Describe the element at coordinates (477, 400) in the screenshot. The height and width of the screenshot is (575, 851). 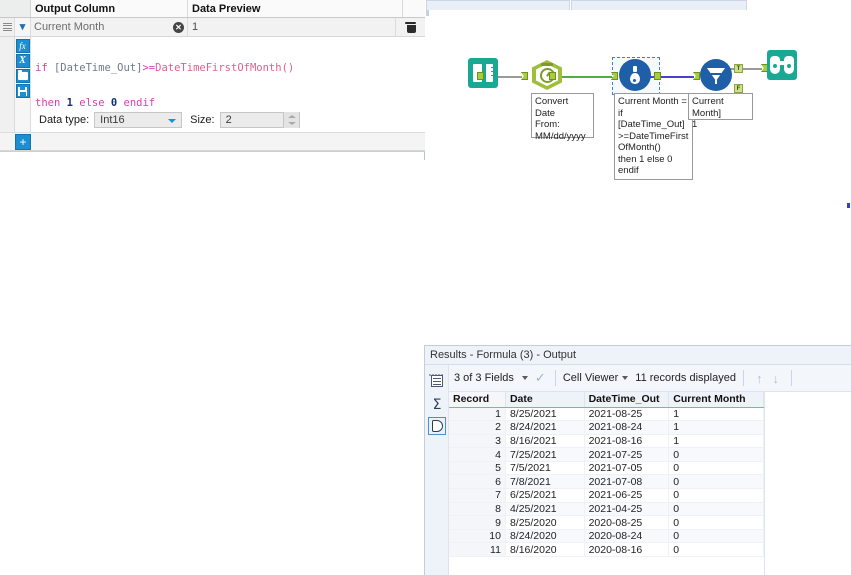
I see `column-header-record: Record` at that location.